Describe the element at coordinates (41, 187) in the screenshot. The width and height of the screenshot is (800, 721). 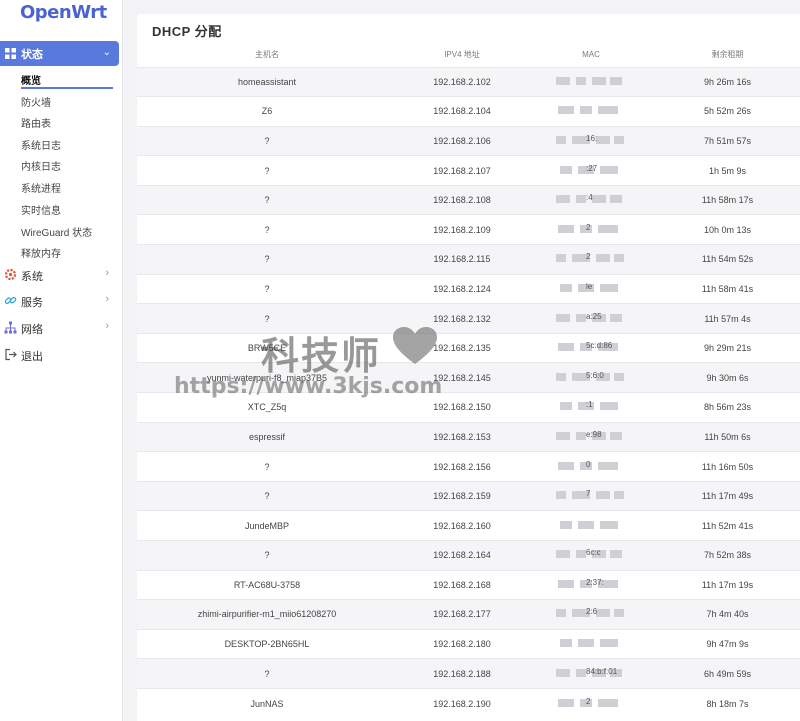
I see `sub-item-processes: 系统进程` at that location.